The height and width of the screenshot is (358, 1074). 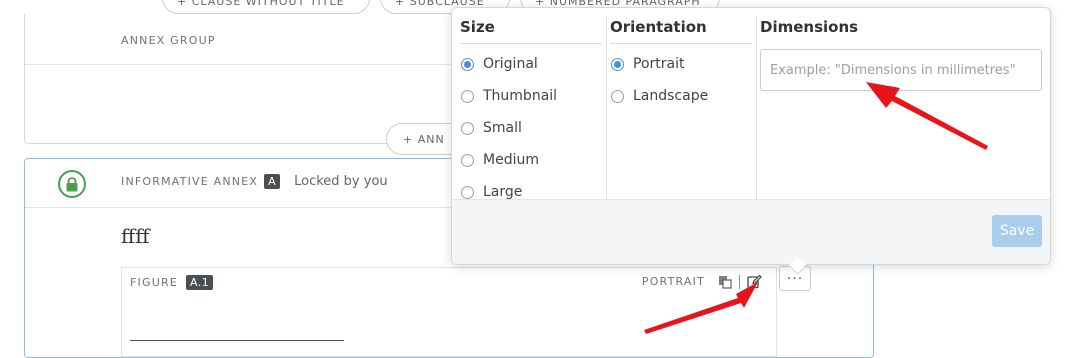 What do you see at coordinates (927, 116) in the screenshot?
I see `arrow-to-dimensions-icon` at bounding box center [927, 116].